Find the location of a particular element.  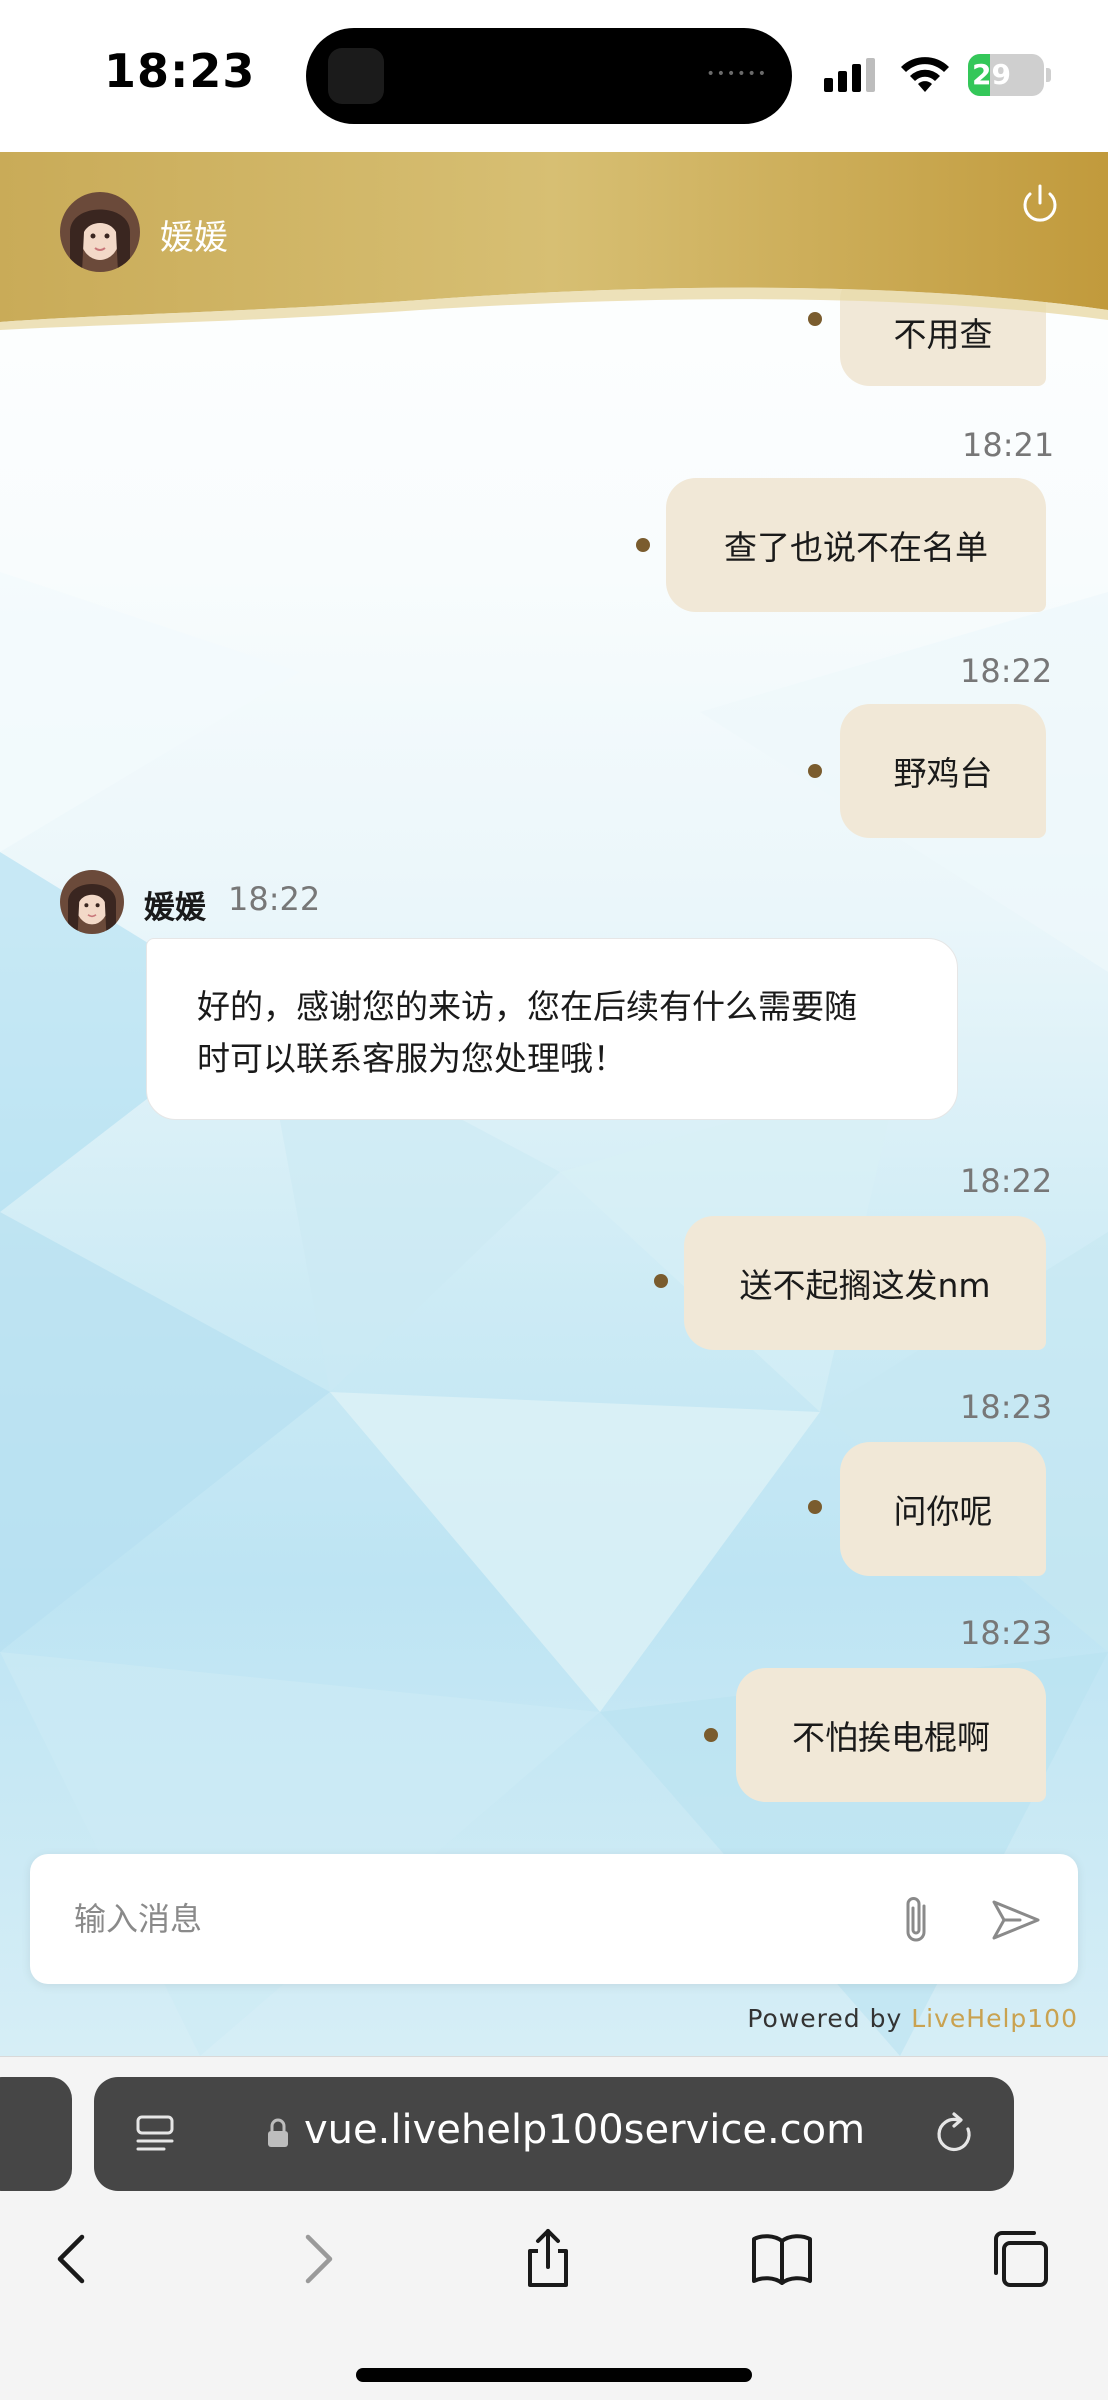

message-text: 送不起搁这发nm is located at coordinates (865, 1285).